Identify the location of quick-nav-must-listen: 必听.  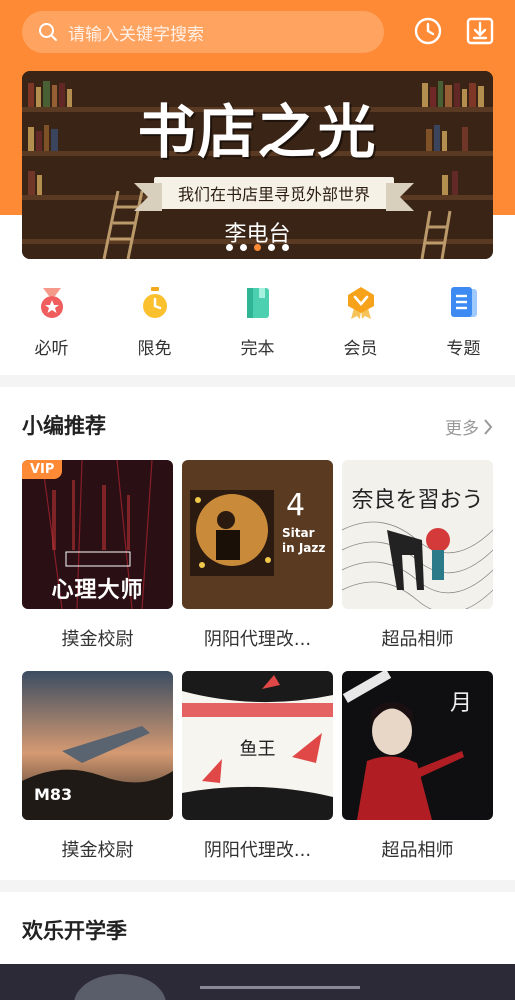
(51, 322).